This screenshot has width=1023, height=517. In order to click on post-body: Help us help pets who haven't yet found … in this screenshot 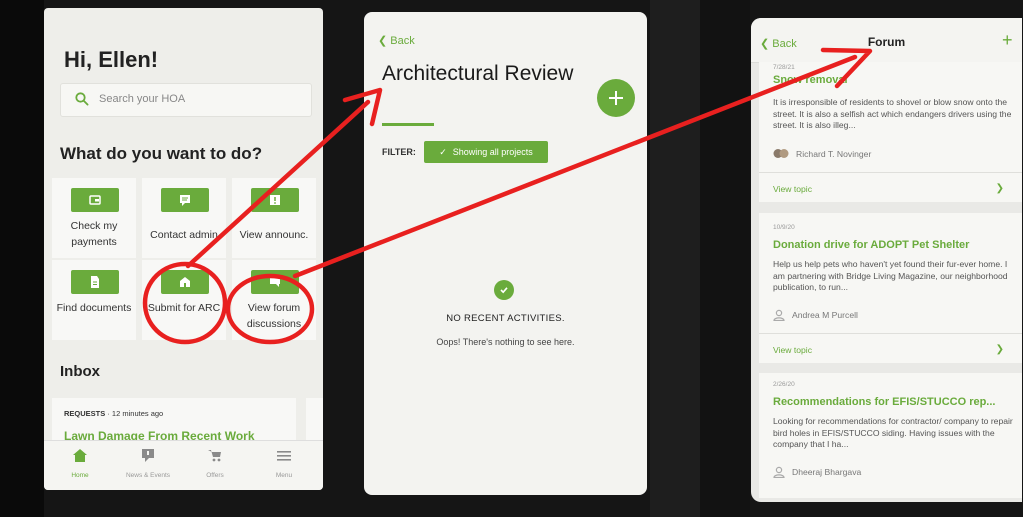, I will do `click(890, 275)`.